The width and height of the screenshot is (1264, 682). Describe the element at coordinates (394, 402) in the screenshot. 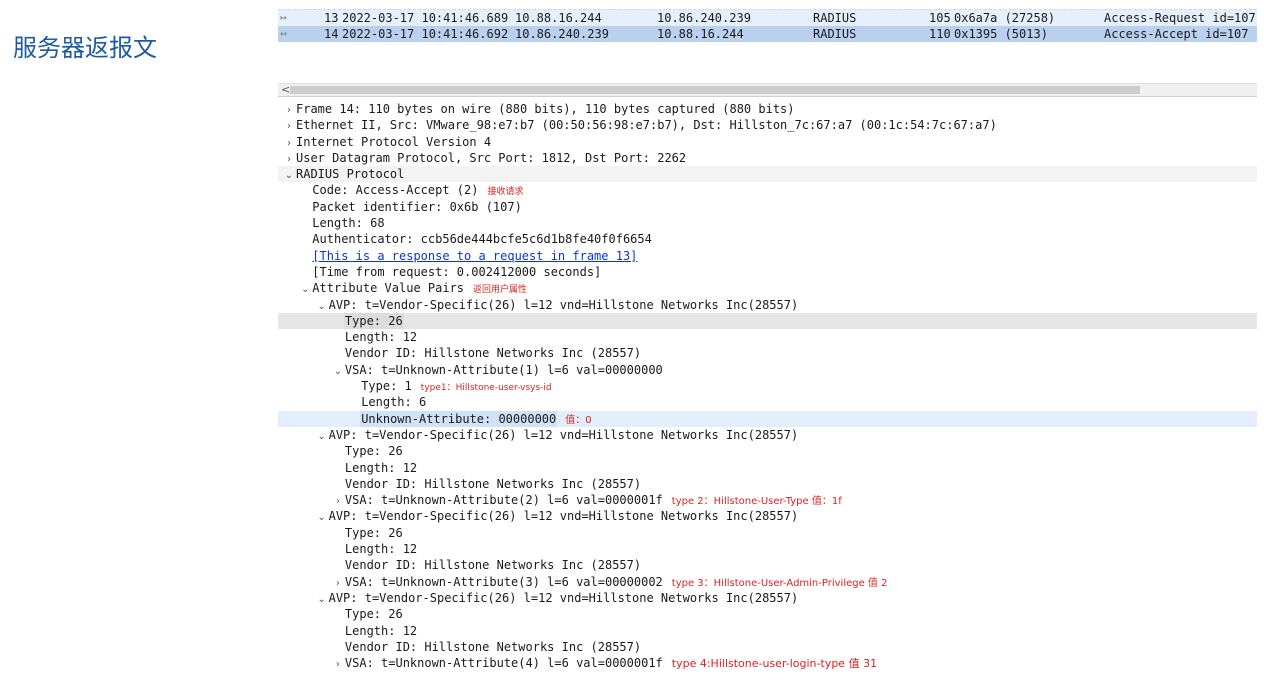

I see `tree-row-label: Length: 6` at that location.